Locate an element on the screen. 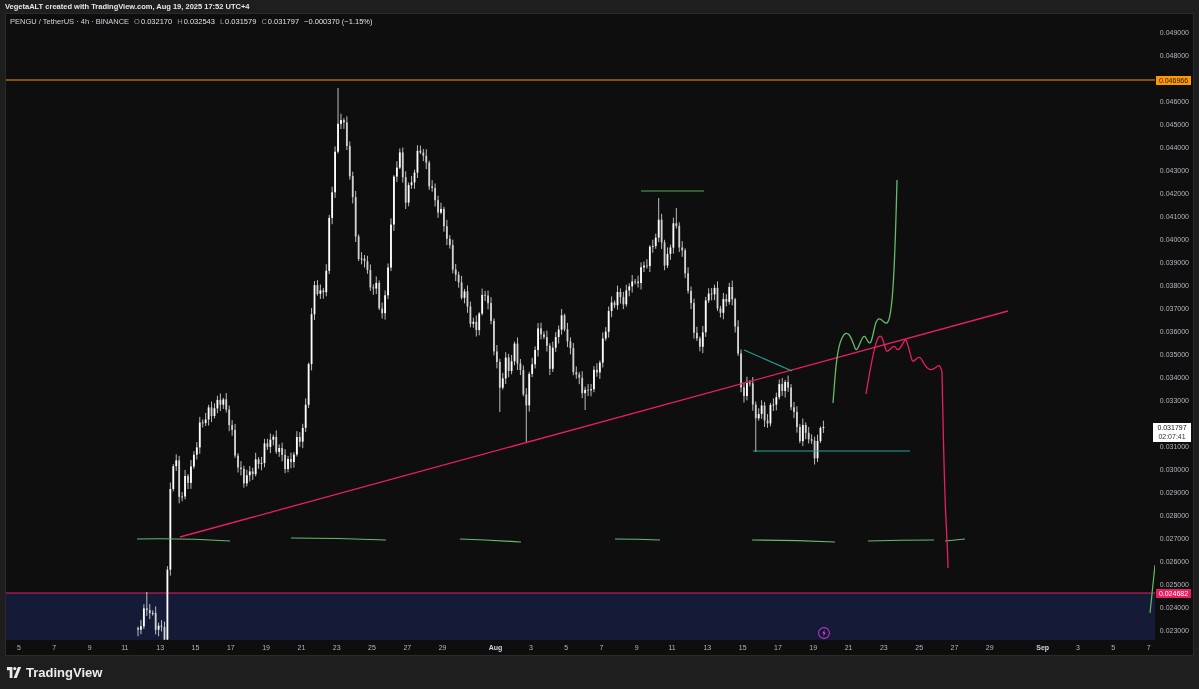 The width and height of the screenshot is (1199, 689). line-segment is located at coordinates (1152, 589).